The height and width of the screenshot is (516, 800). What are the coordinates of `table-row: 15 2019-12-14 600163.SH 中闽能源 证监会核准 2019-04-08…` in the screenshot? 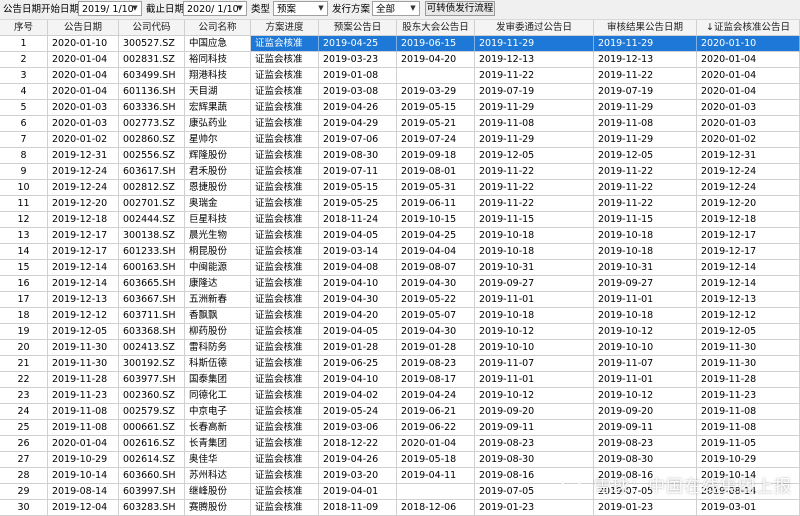 It's located at (400, 268).